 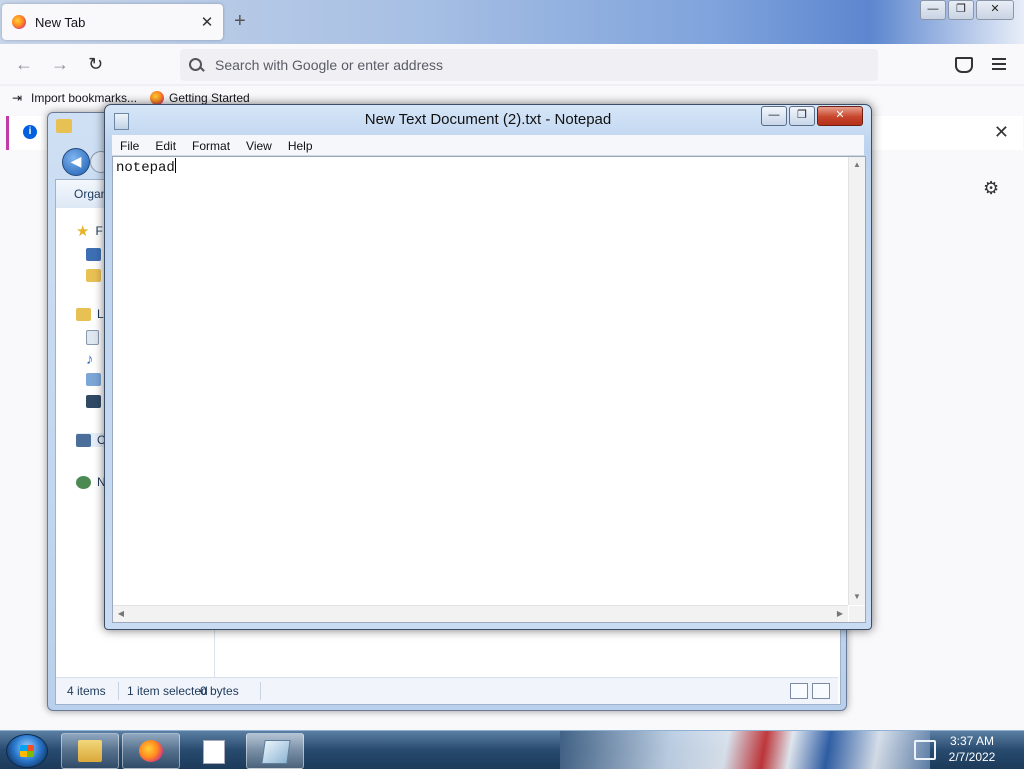 What do you see at coordinates (447, 690) in the screenshot?
I see `explorer-status-bar: 4 items 1 item selected 0 bytes` at bounding box center [447, 690].